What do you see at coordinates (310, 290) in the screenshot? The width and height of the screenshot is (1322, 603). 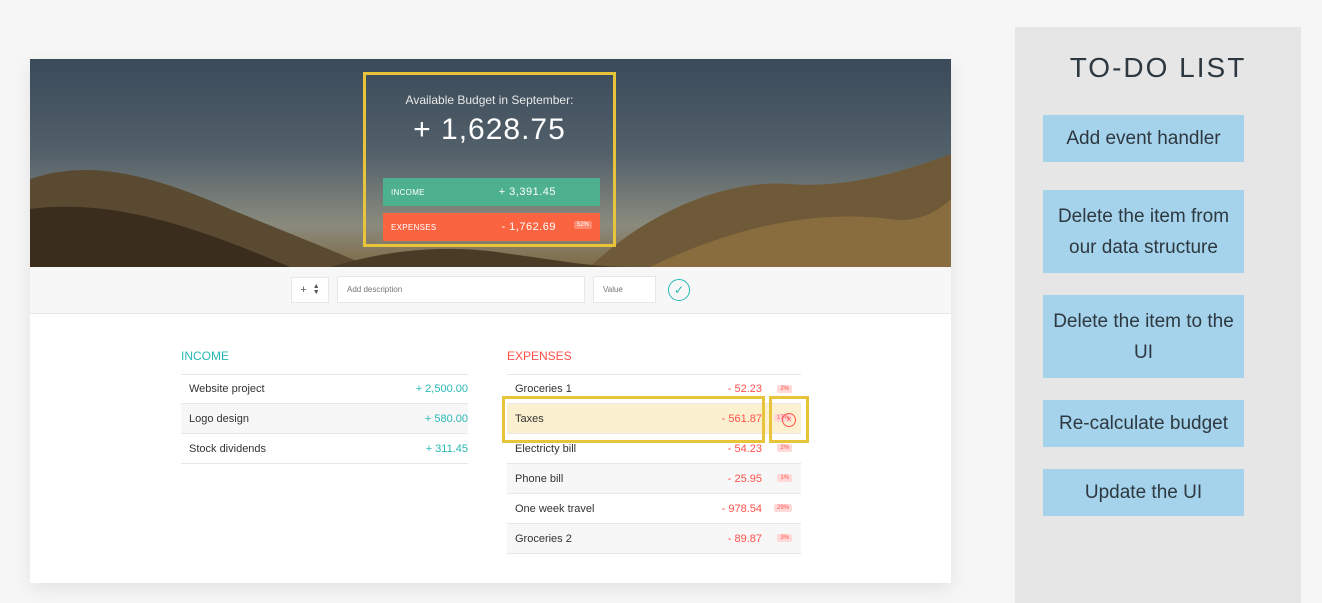 I see `type-select: + ▲ ▼` at bounding box center [310, 290].